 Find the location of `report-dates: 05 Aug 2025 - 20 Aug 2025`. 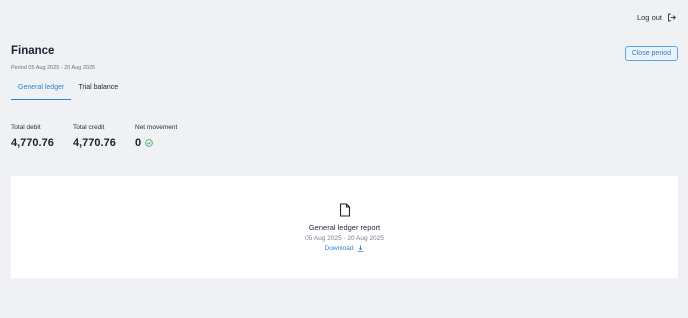

report-dates: 05 Aug 2025 - 20 Aug 2025 is located at coordinates (344, 238).